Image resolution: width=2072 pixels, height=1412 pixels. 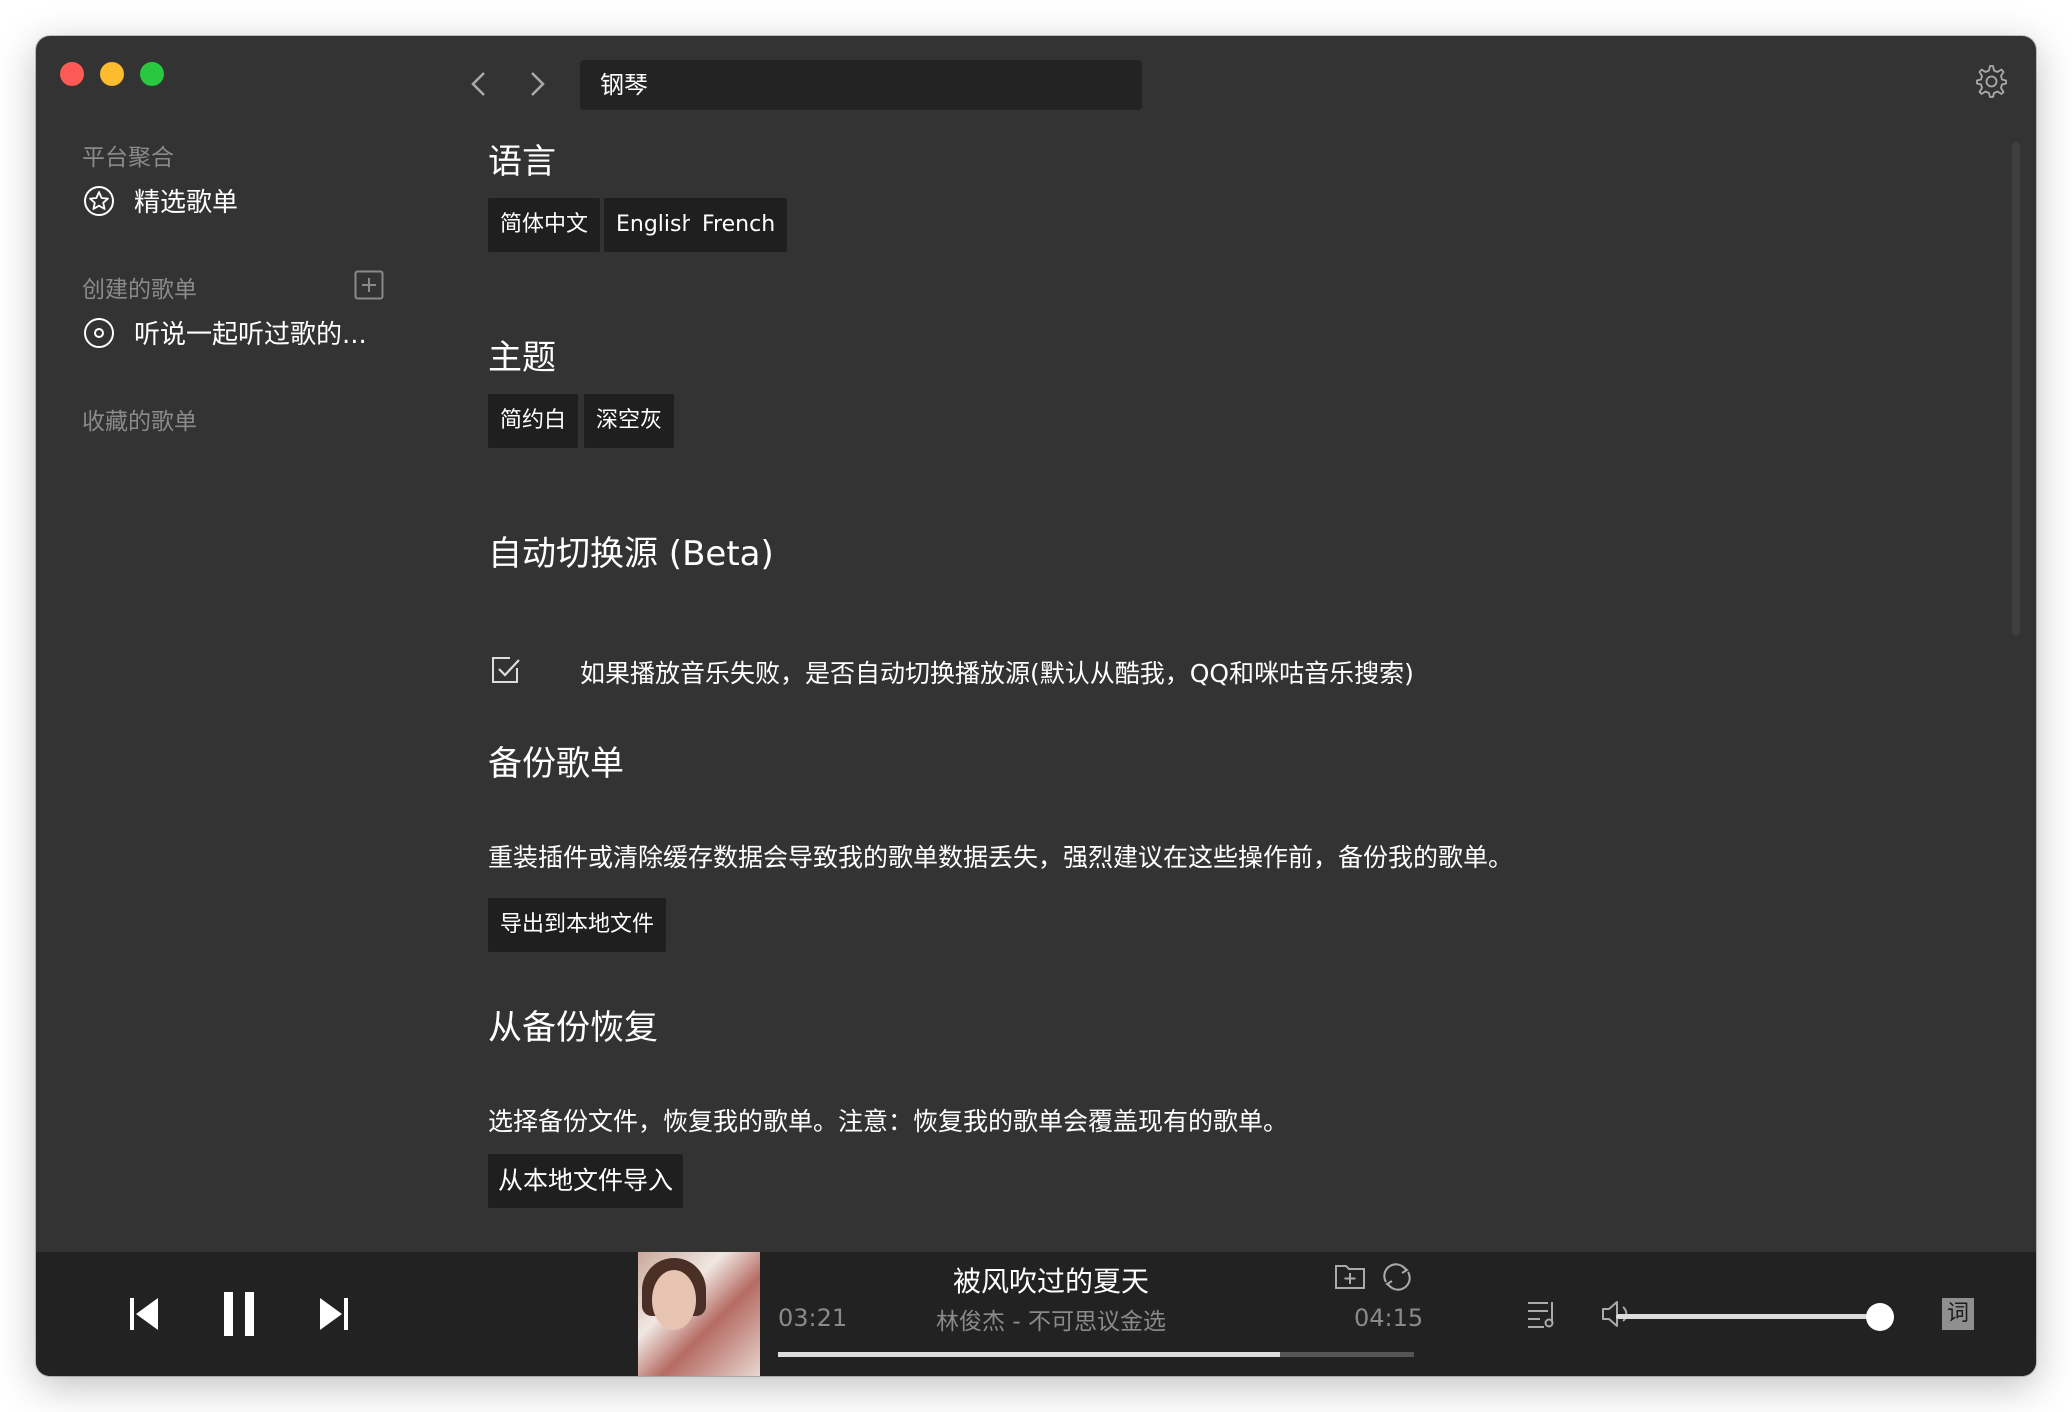 I want to click on progress-fill, so click(x=1029, y=1354).